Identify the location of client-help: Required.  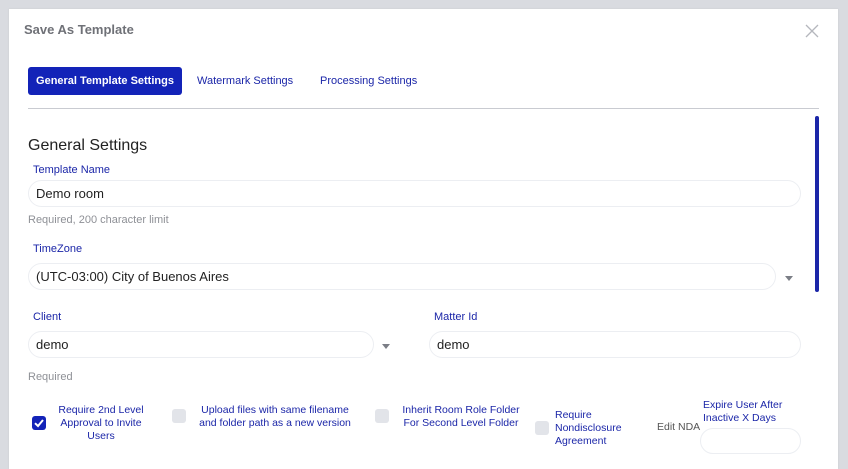
(50, 377).